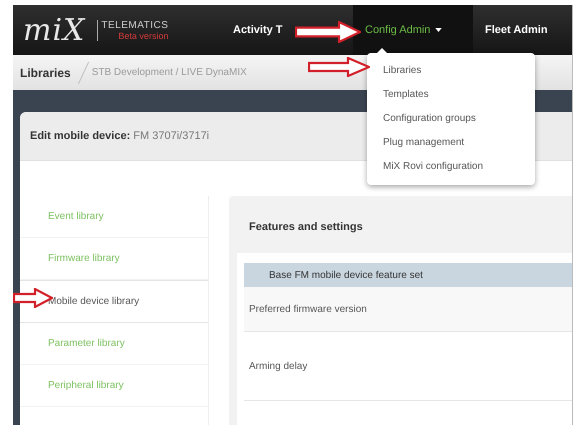  Describe the element at coordinates (451, 94) in the screenshot. I see `menu-item: Templates` at that location.